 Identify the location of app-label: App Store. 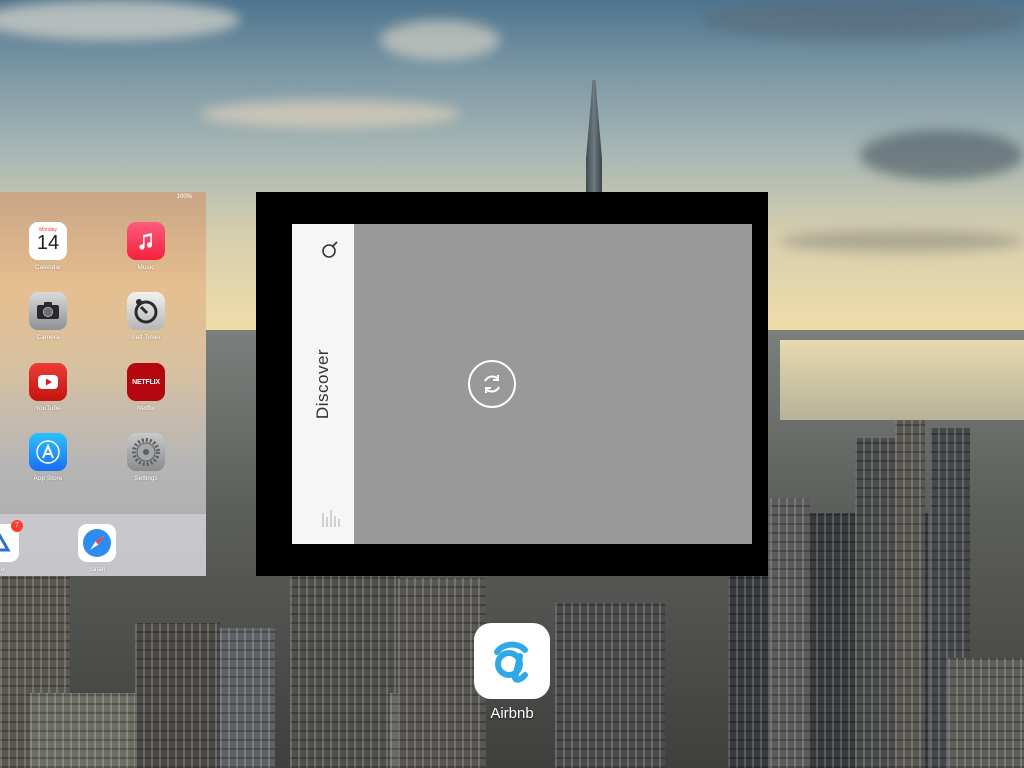
(48, 478).